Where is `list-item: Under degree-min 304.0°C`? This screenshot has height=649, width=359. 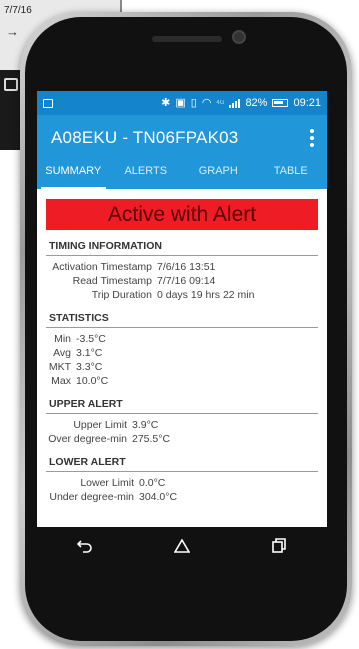 list-item: Under degree-min 304.0°C is located at coordinates (182, 497).